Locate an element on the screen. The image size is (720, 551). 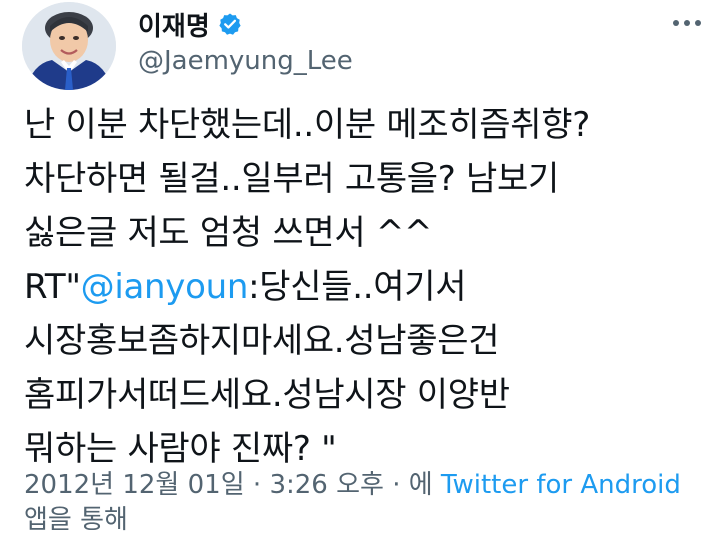
verified-badge-icon is located at coordinates (230, 24).